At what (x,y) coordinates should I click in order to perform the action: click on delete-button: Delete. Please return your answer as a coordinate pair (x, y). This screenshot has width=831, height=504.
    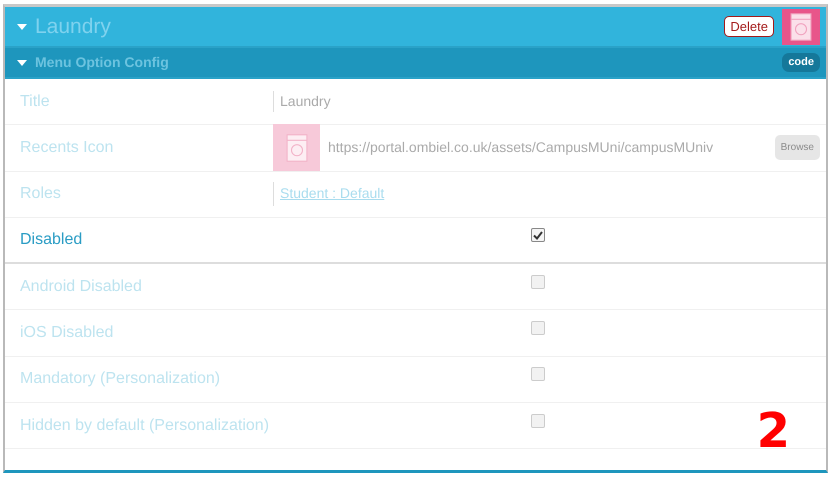
    Looking at the image, I should click on (749, 27).